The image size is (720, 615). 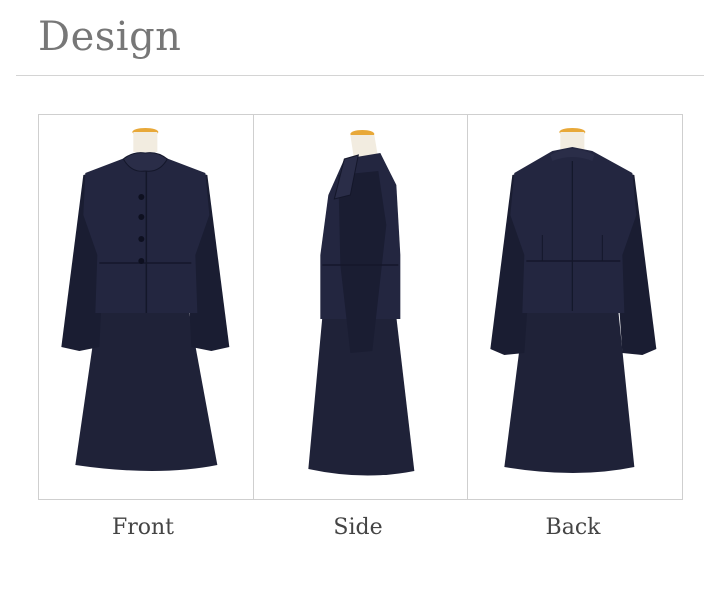 What do you see at coordinates (573, 527) in the screenshot?
I see `caption-back: Back` at bounding box center [573, 527].